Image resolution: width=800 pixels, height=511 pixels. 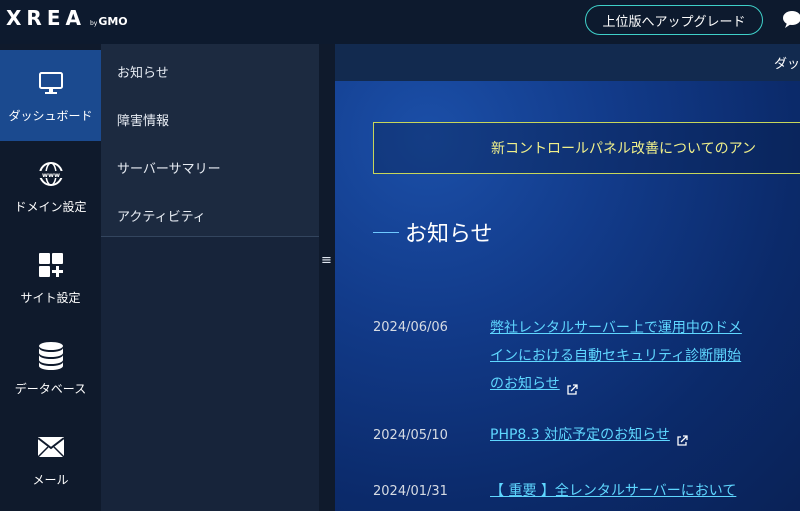 What do you see at coordinates (143, 71) in the screenshot?
I see `submenu-item-news: お知らせ` at bounding box center [143, 71].